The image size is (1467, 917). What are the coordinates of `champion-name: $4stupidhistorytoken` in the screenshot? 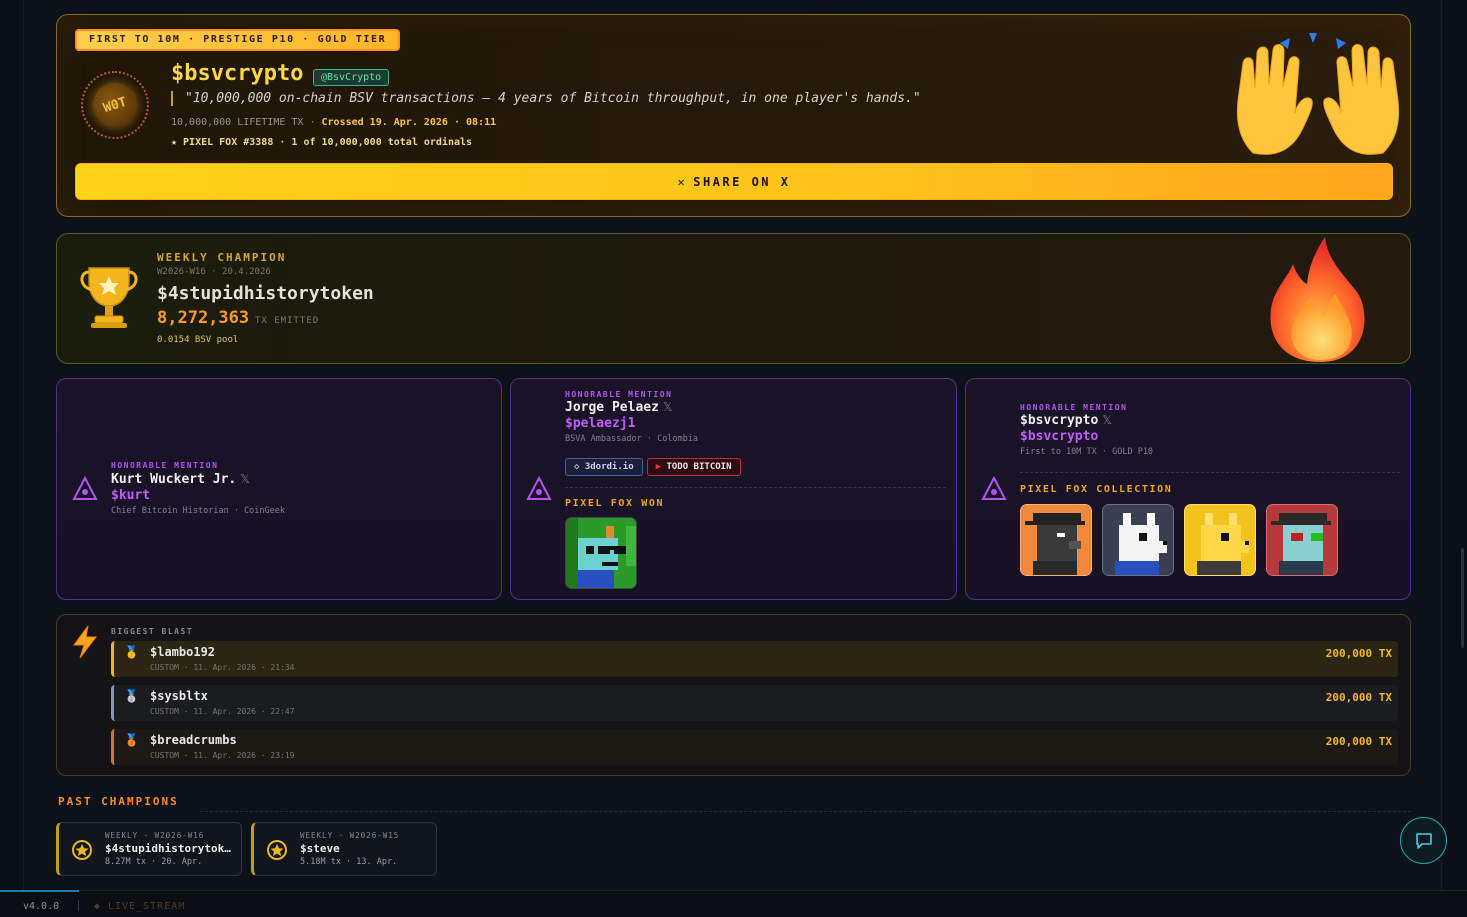 It's located at (265, 293).